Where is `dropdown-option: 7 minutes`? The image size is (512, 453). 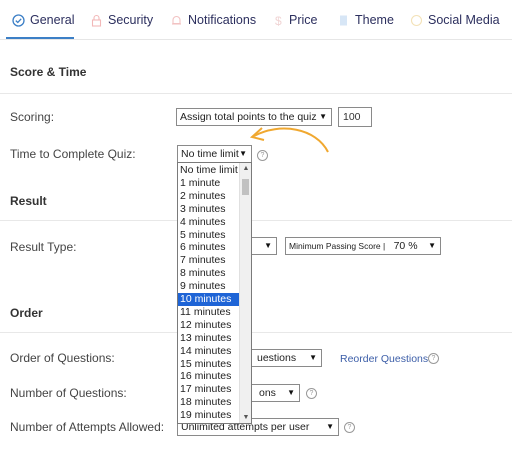
dropdown-option: 7 minutes is located at coordinates (208, 260).